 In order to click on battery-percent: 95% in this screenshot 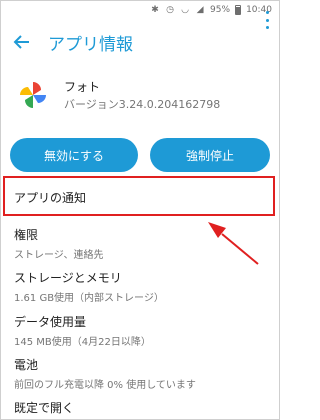, I will do `click(220, 10)`.